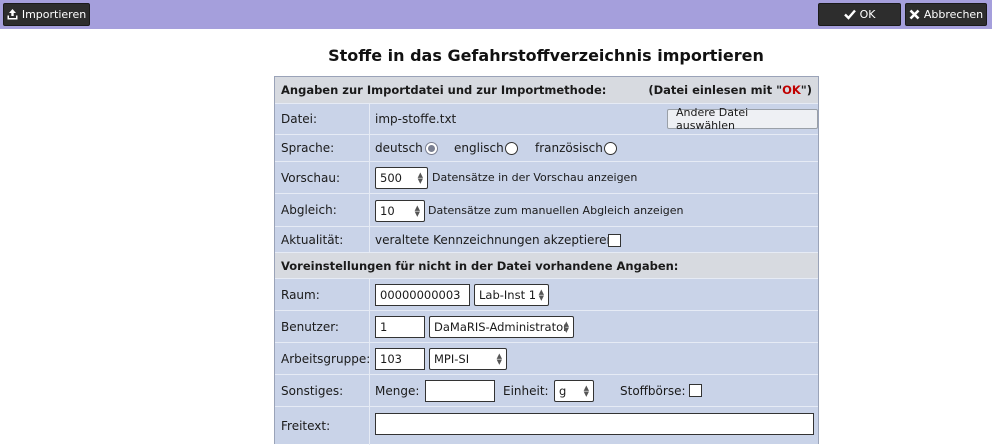 The image size is (992, 445). I want to click on user-select-value: DaMaRIS-Administrator, so click(501, 327).